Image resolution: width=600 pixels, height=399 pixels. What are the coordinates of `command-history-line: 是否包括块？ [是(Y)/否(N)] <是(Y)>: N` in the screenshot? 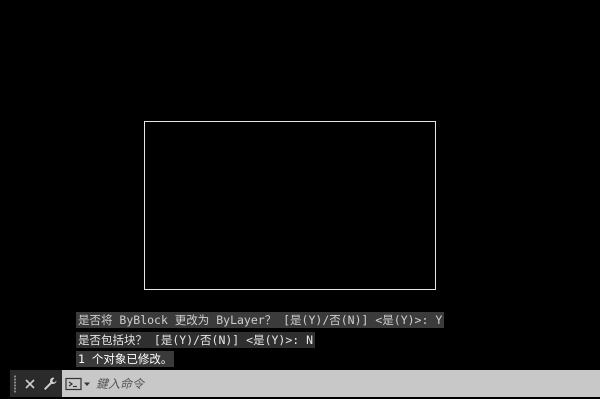 It's located at (196, 340).